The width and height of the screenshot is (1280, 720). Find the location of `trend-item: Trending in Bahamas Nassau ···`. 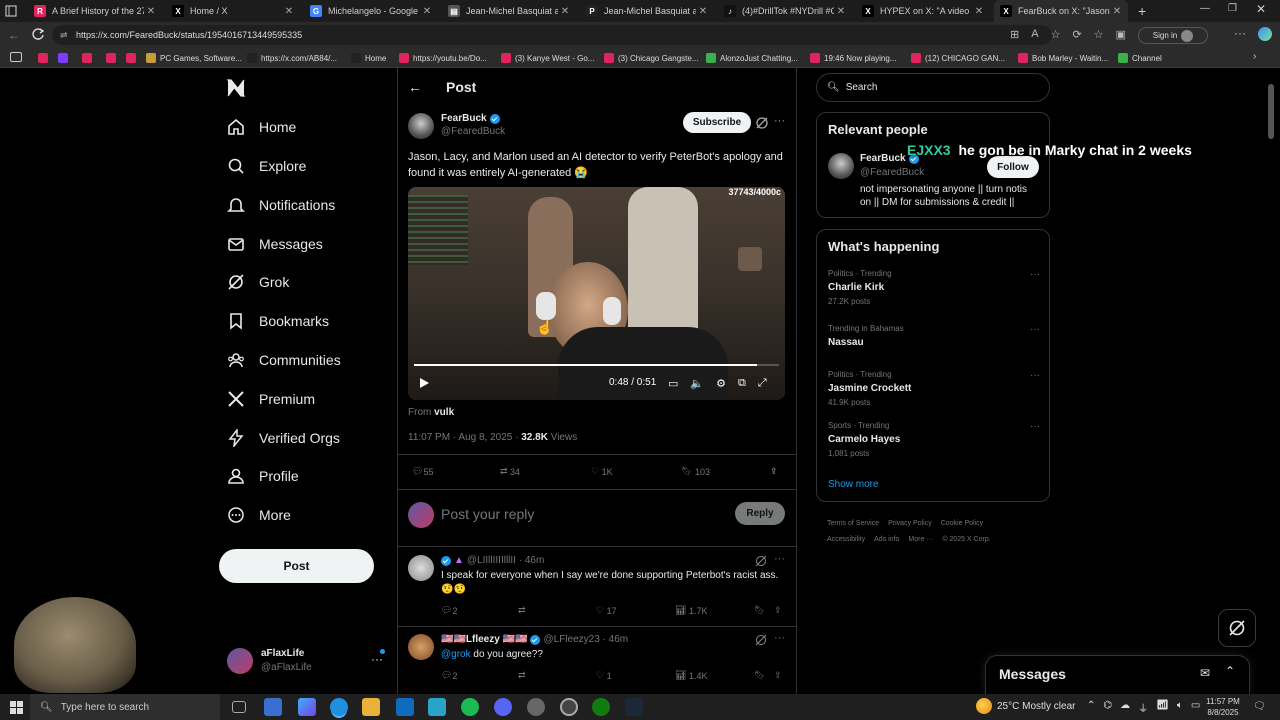

trend-item: Trending in Bahamas Nassau ··· is located at coordinates (934, 338).